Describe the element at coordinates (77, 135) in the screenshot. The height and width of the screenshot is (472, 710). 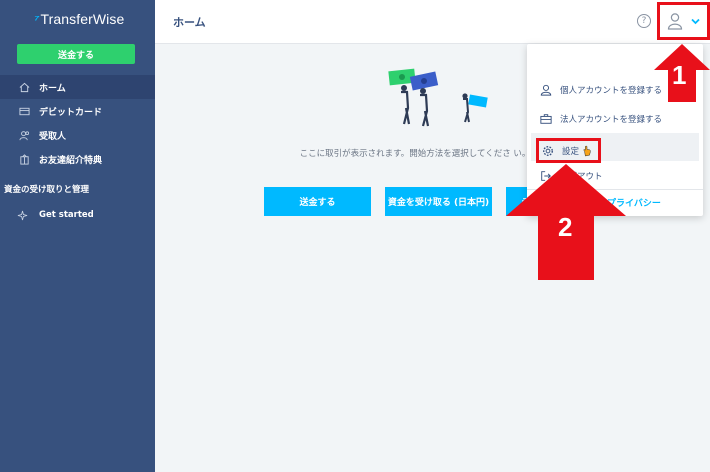
I see `sidebar-item-recipients: 受取人` at that location.